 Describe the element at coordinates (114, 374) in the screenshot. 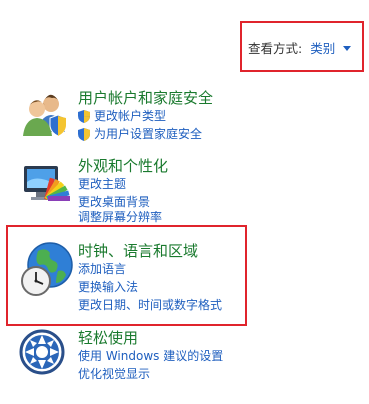

I see `link-label: 优化视觉显示` at that location.